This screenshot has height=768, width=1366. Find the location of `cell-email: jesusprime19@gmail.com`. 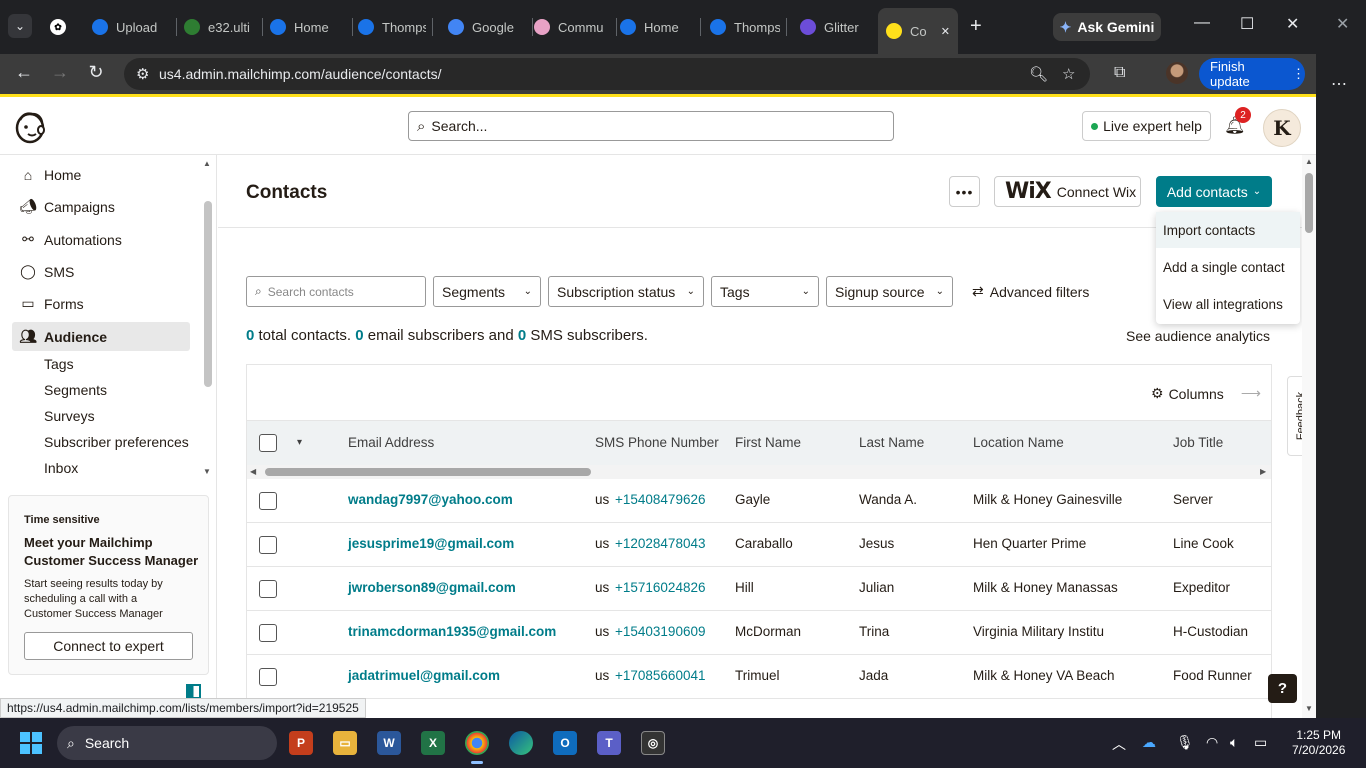

cell-email: jesusprime19@gmail.com is located at coordinates (431, 543).